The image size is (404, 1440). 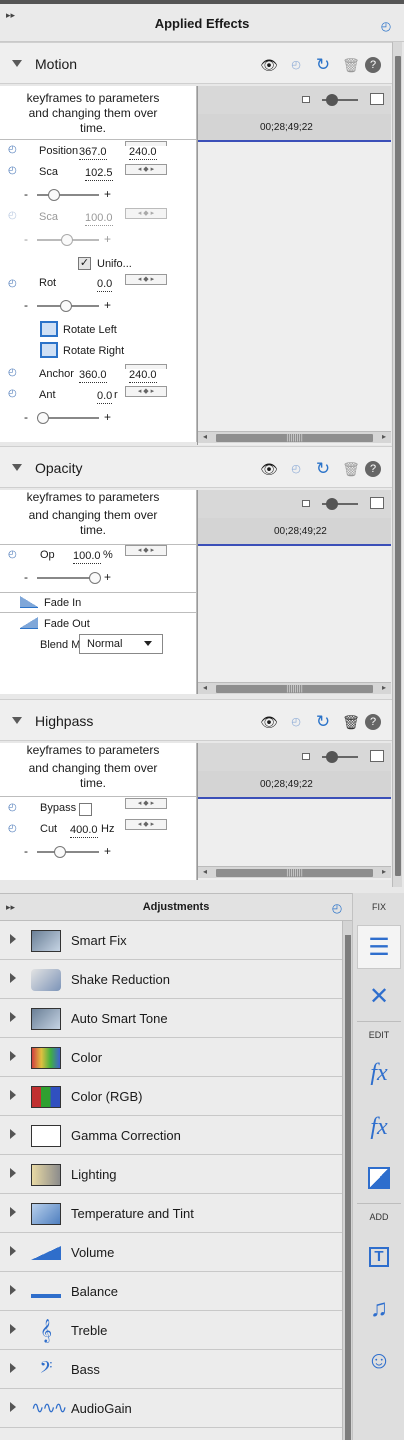 I want to click on list-item: Shake Reduction, so click(x=171, y=979).